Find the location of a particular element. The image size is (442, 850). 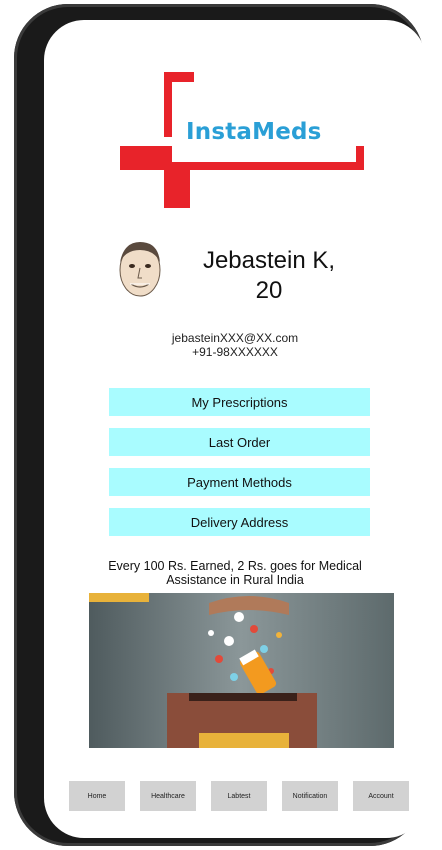

nav-healthcare: Healthcare is located at coordinates (168, 796).